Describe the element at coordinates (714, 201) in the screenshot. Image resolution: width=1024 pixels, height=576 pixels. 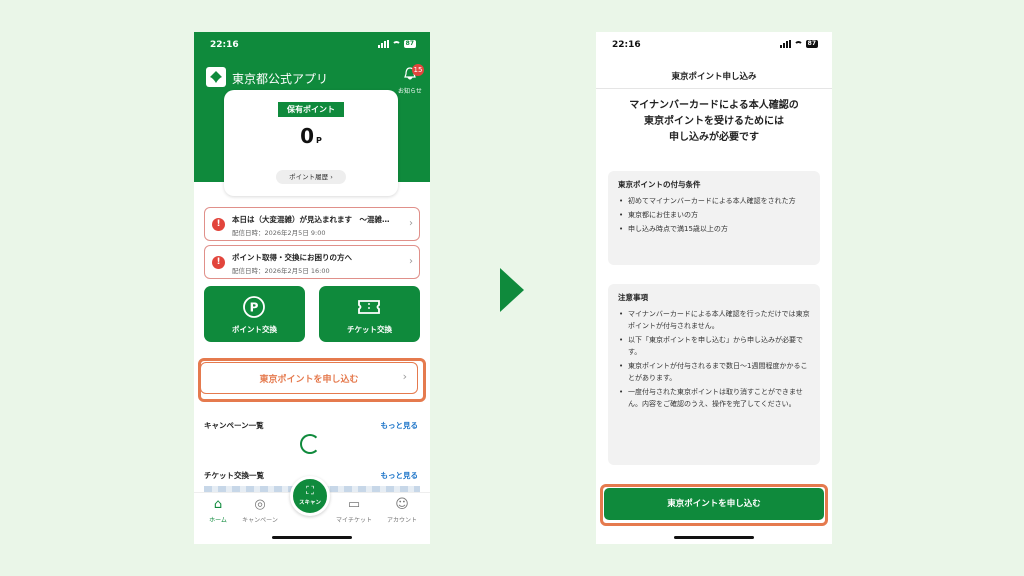
I see `condition-item: 初めてマイナンバーカードによる本人確認をされた方` at that location.